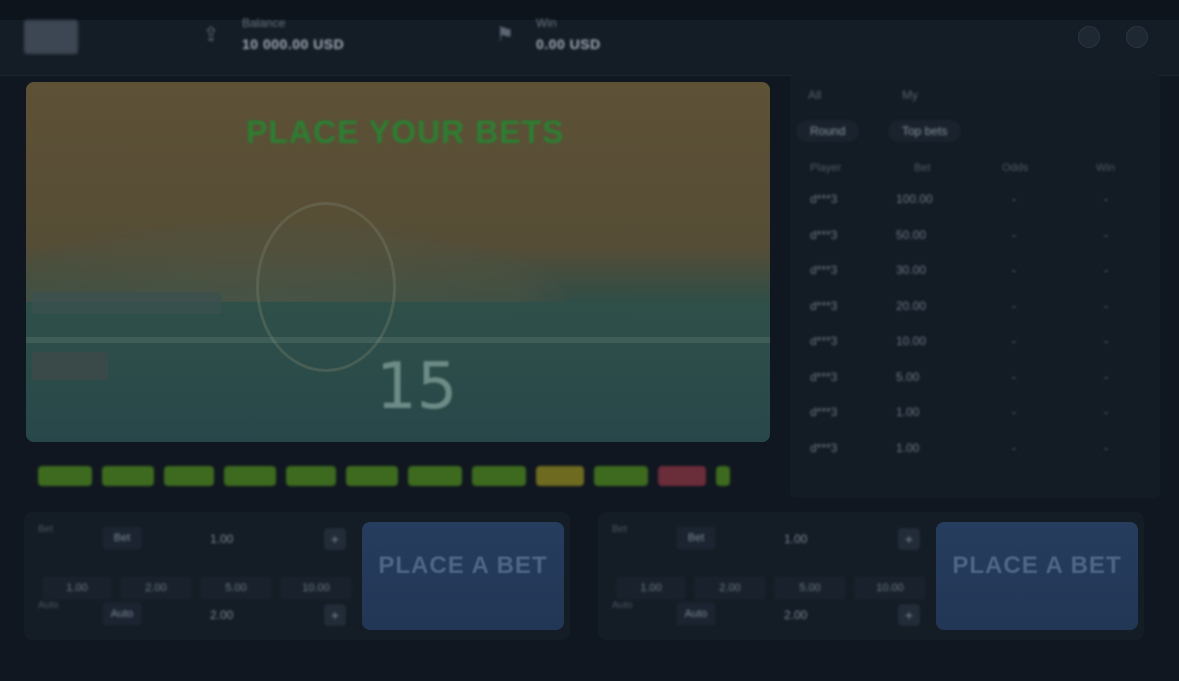 Image resolution: width=1179 pixels, height=681 pixels. I want to click on track-arc, so click(326, 287).